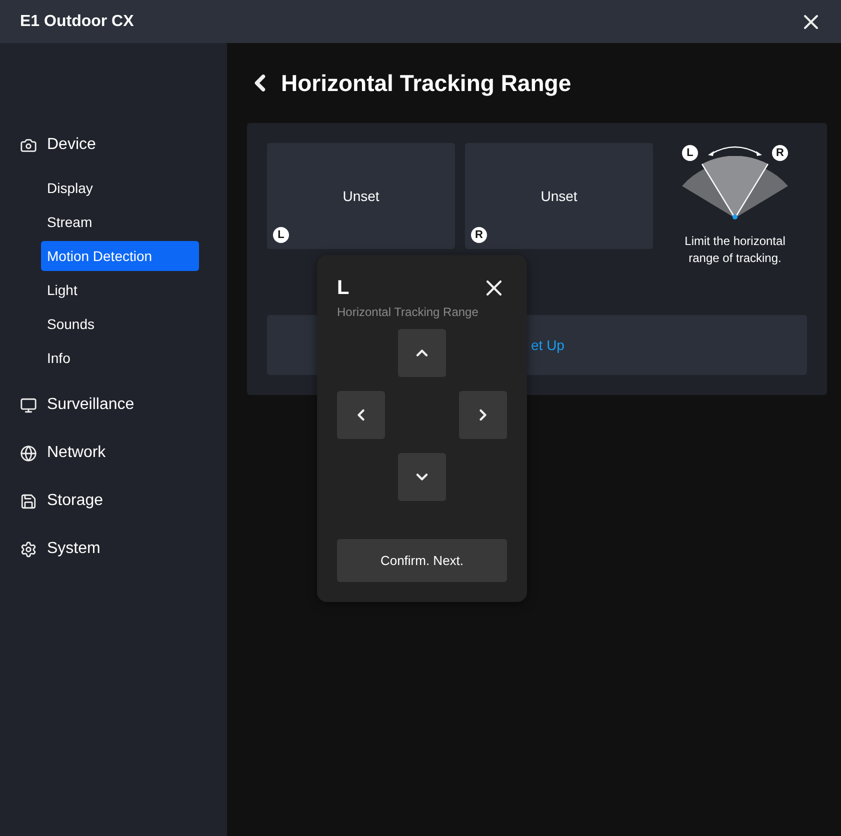  I want to click on confirm-button: Confirm. Next., so click(422, 560).